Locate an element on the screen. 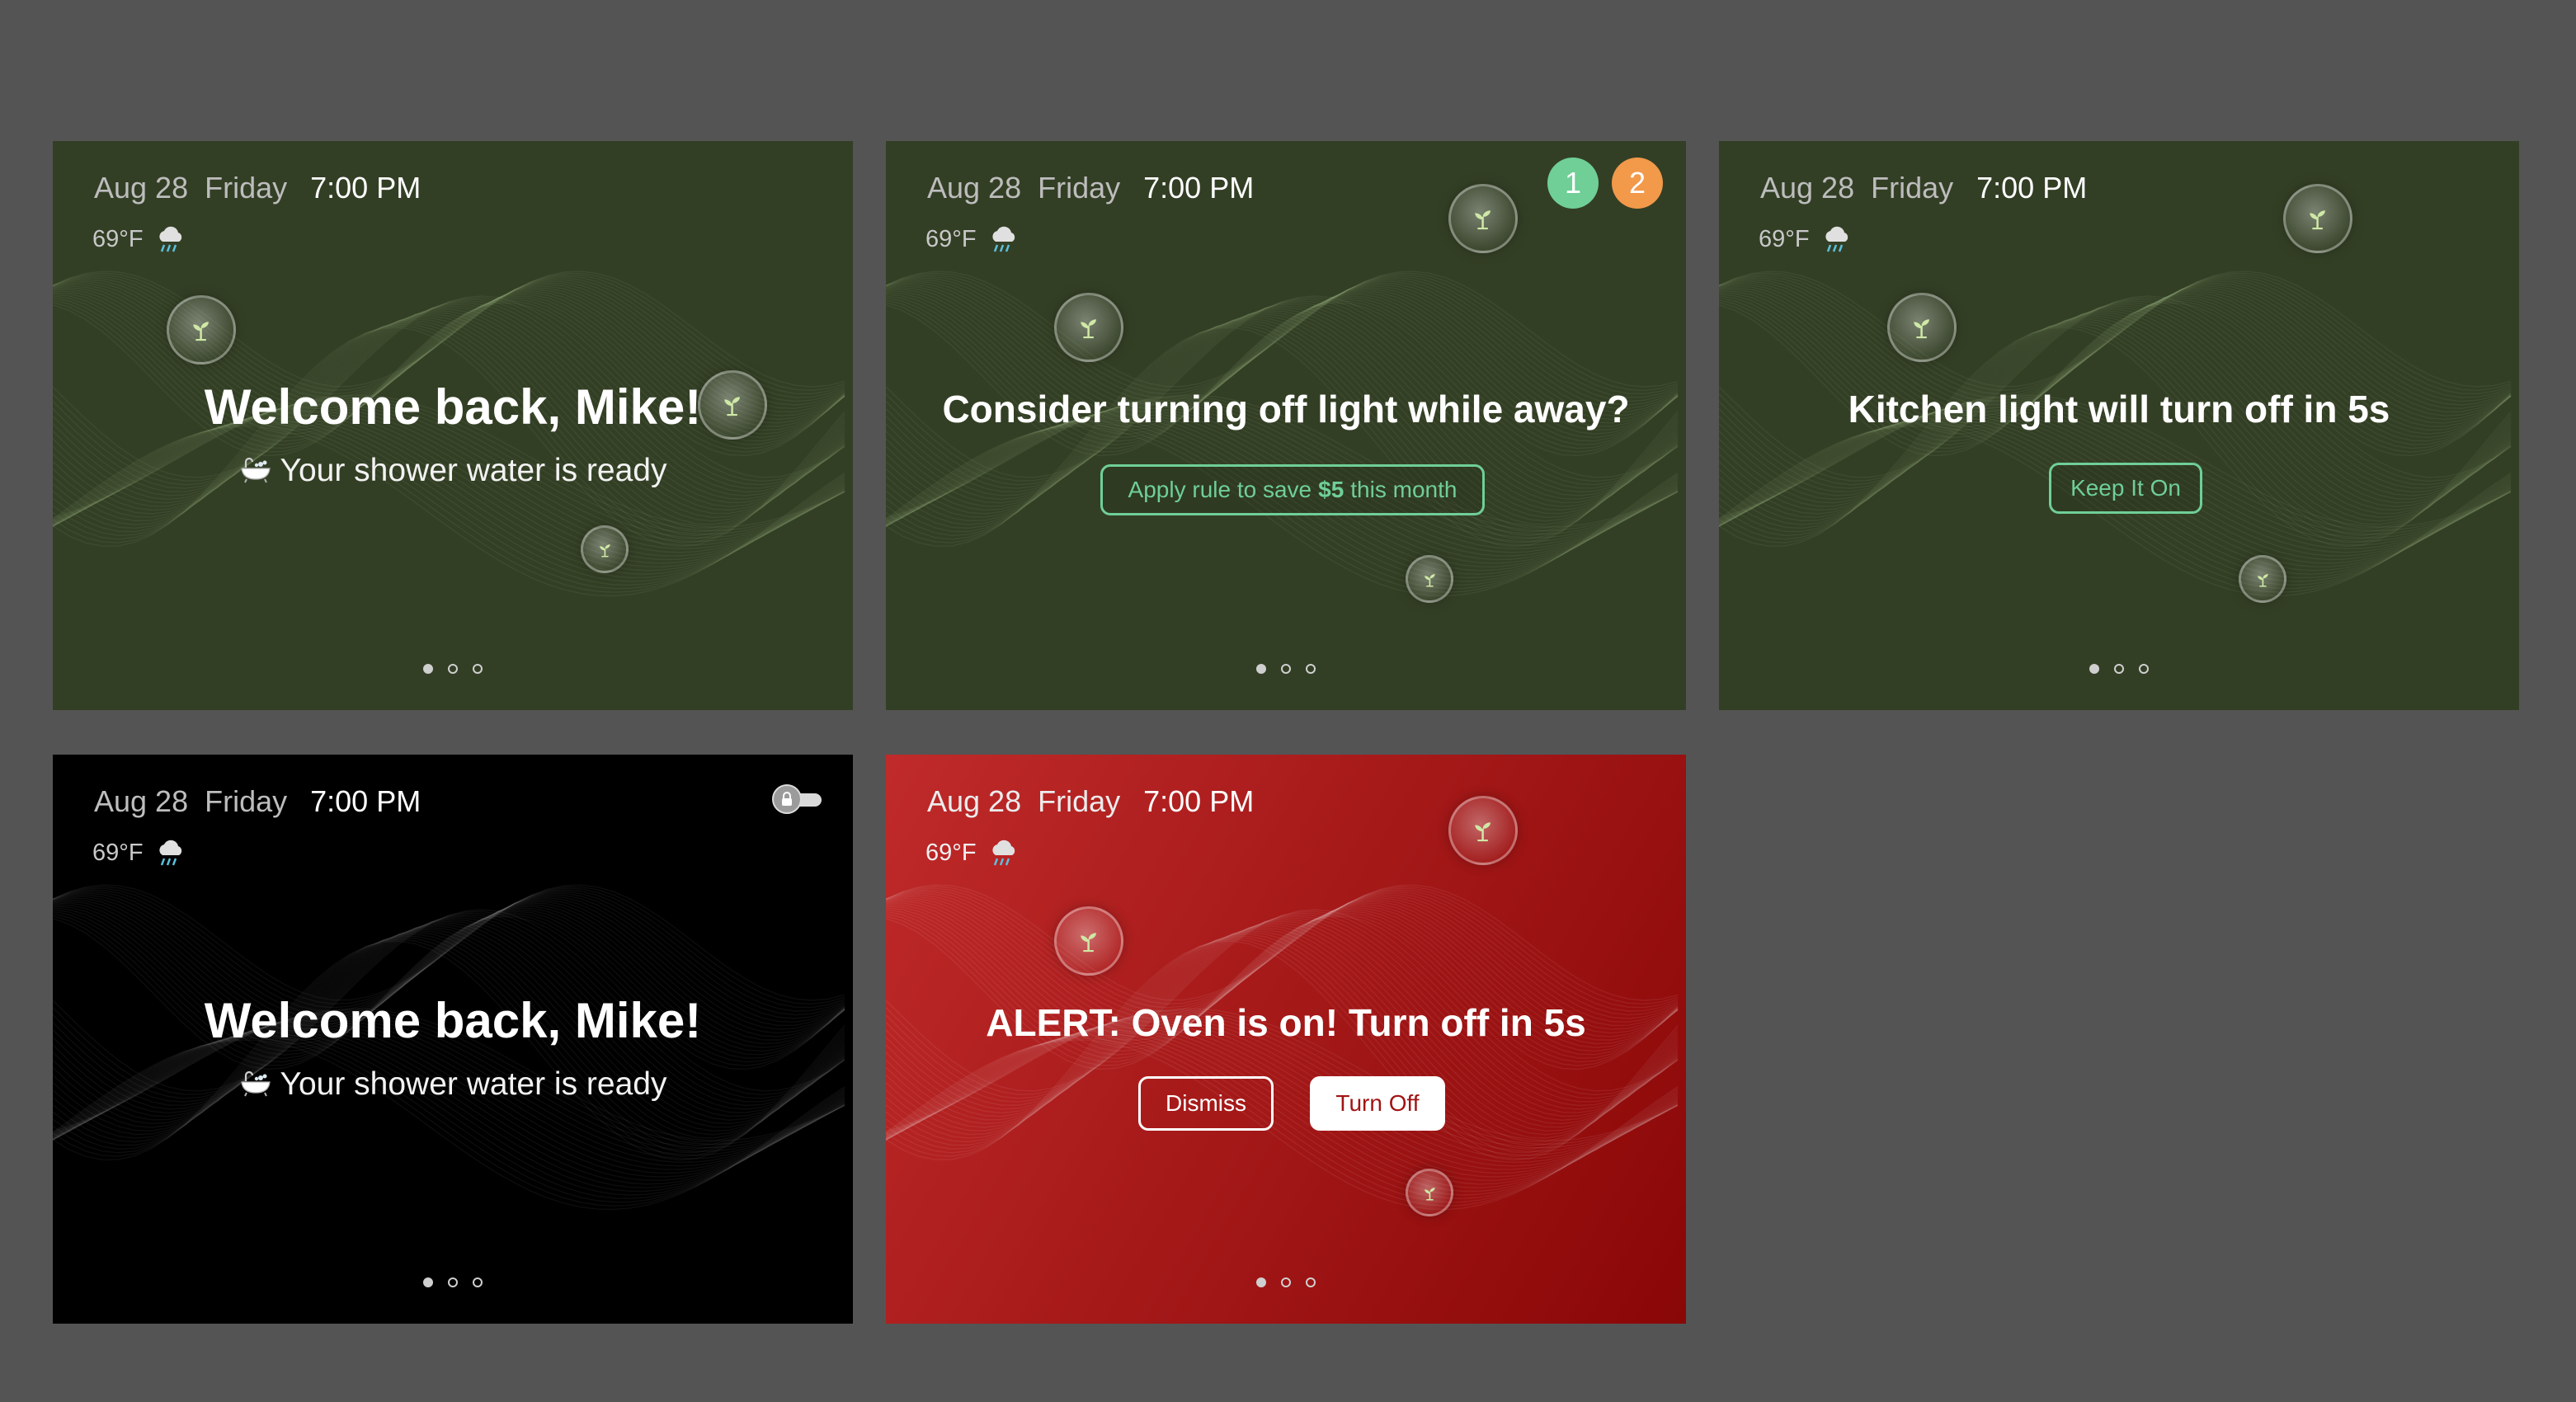 The width and height of the screenshot is (2576, 1402). suggestion-title: Consider turning off light while away? is located at coordinates (1286, 409).